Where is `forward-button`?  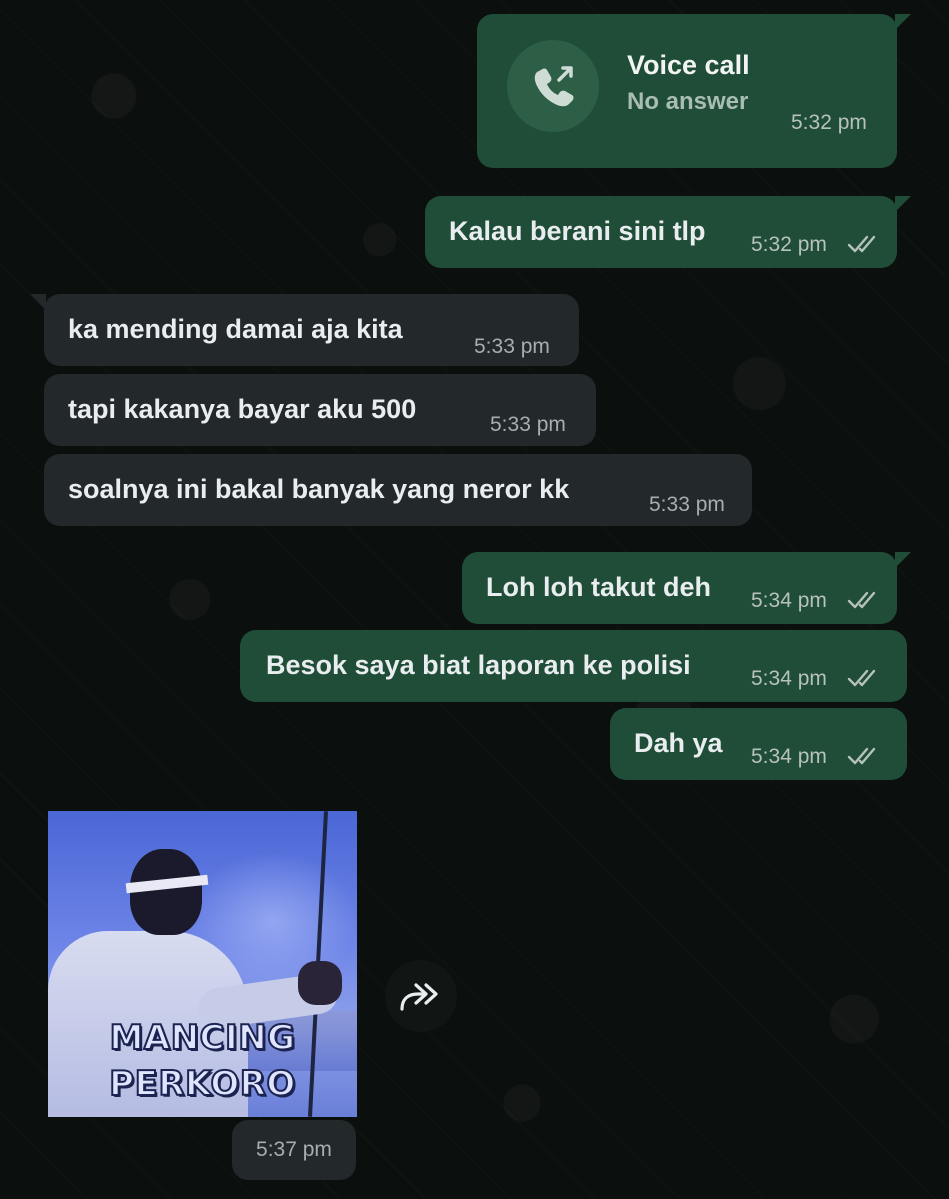 forward-button is located at coordinates (421, 996).